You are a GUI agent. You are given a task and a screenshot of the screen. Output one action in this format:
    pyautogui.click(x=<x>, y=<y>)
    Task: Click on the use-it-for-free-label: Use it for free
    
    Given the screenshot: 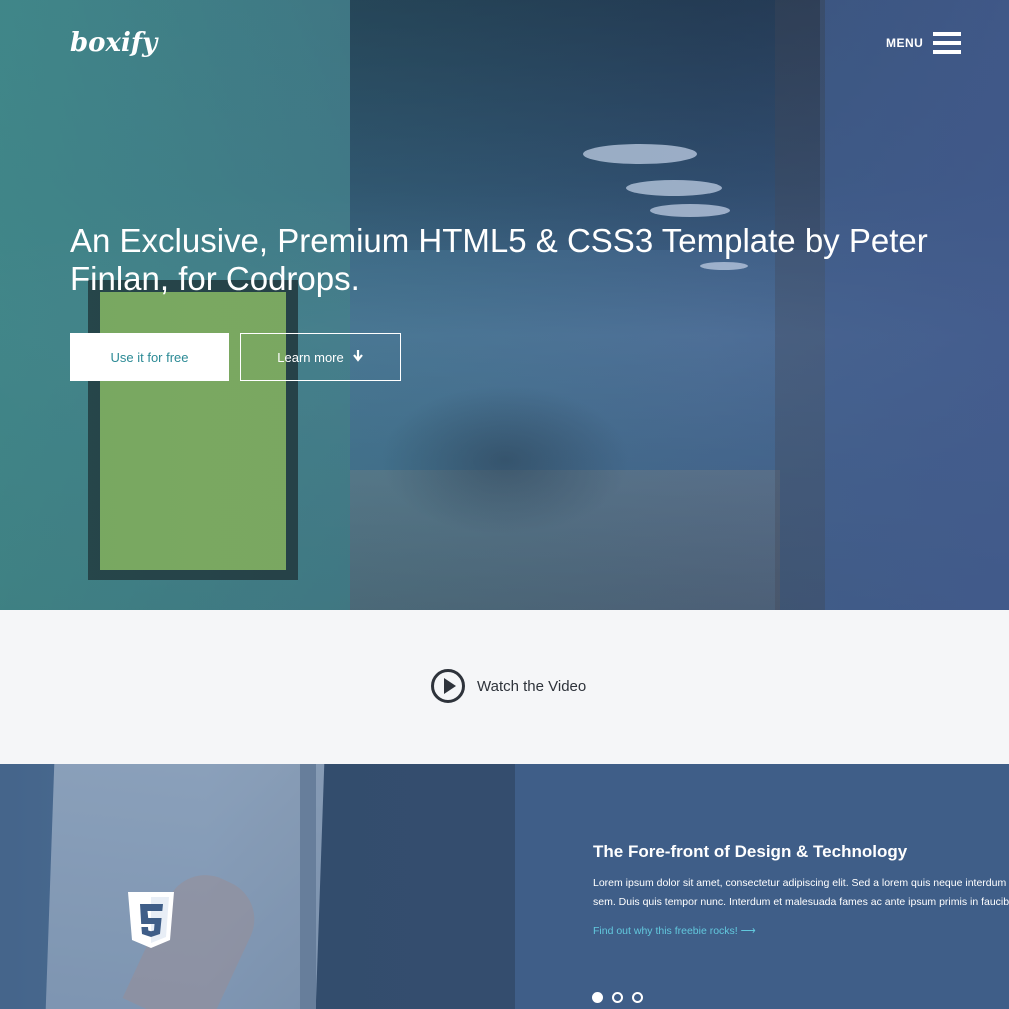 What is the action you would take?
    pyautogui.click(x=149, y=357)
    